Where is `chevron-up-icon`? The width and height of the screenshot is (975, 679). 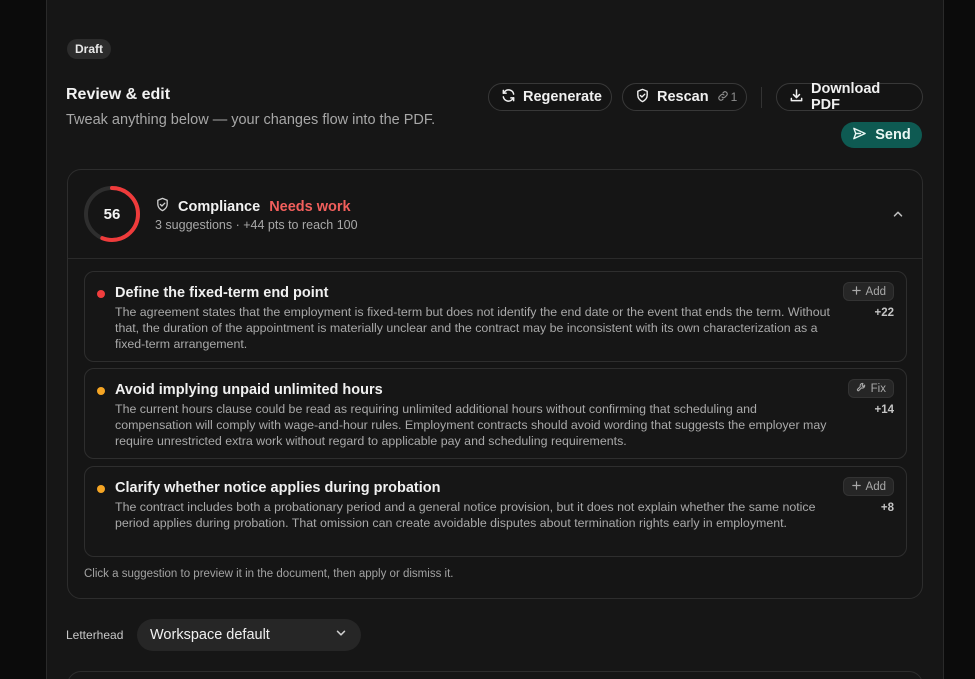
chevron-up-icon is located at coordinates (898, 216).